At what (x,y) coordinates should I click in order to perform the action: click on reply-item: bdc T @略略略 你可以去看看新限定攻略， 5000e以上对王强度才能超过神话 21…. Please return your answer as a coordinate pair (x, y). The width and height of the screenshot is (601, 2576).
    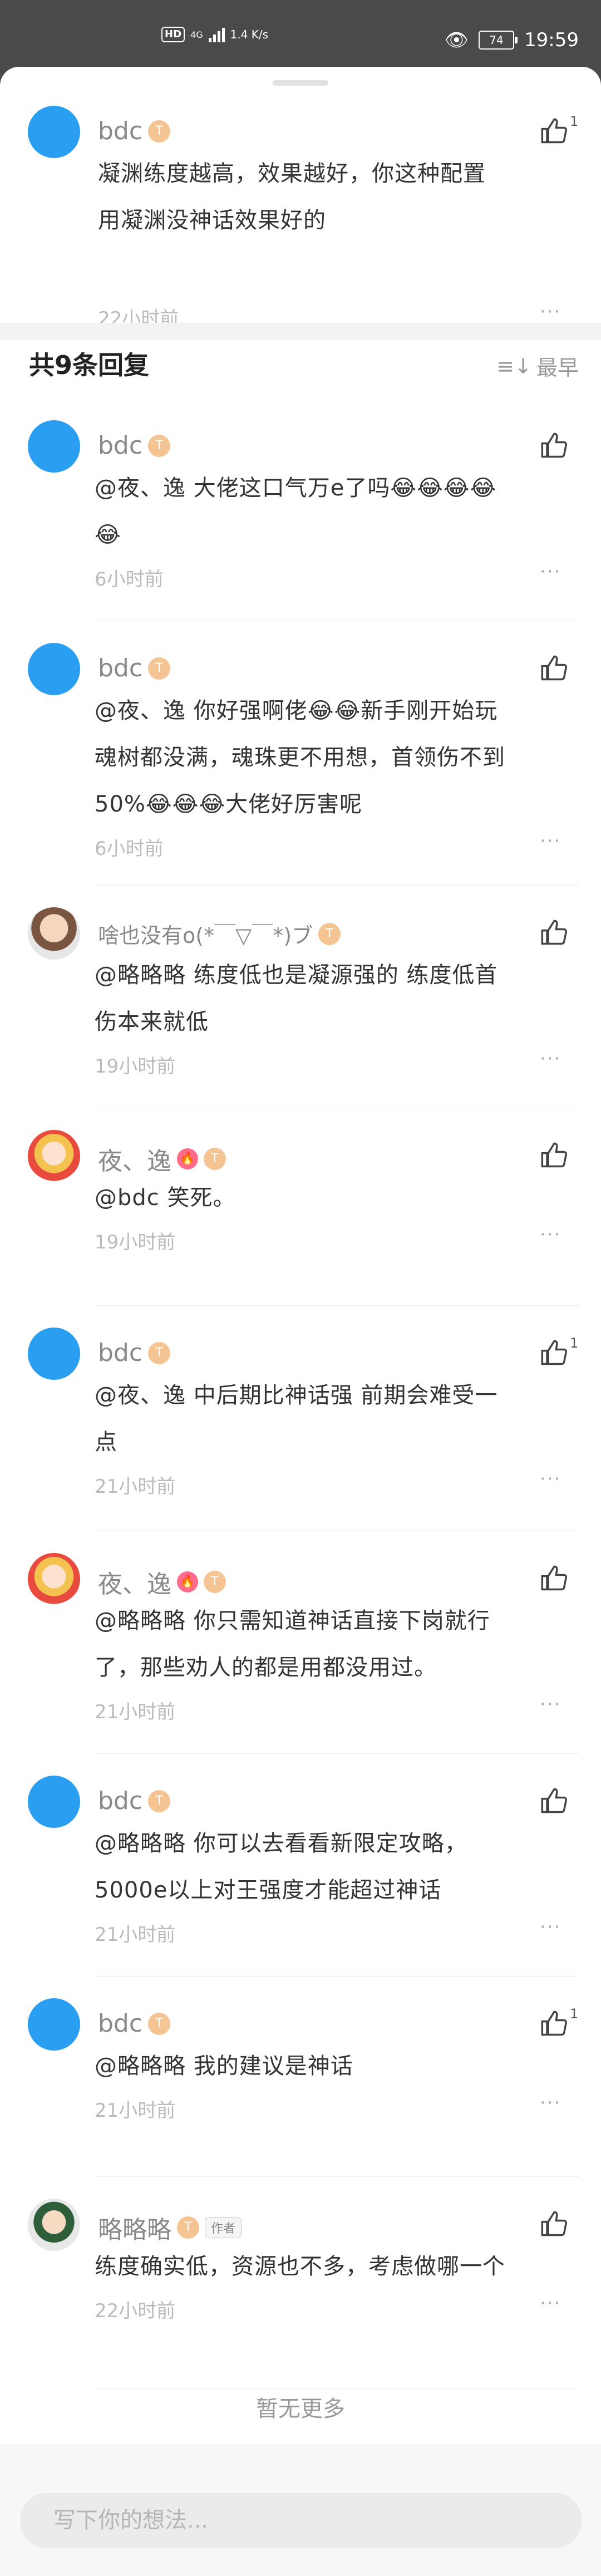
    Looking at the image, I should click on (300, 1887).